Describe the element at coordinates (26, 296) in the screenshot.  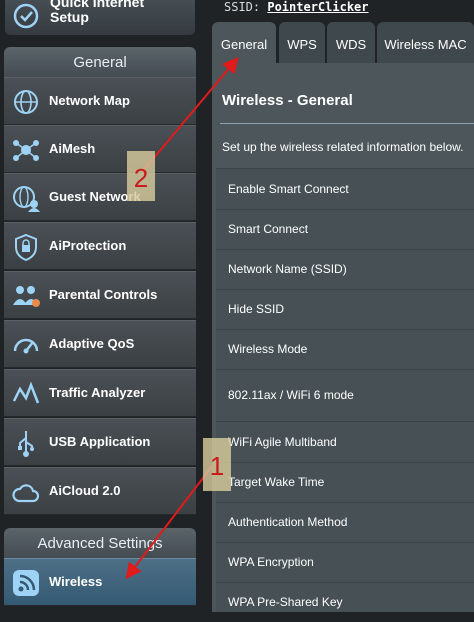
I see `parental-controls-icon` at that location.